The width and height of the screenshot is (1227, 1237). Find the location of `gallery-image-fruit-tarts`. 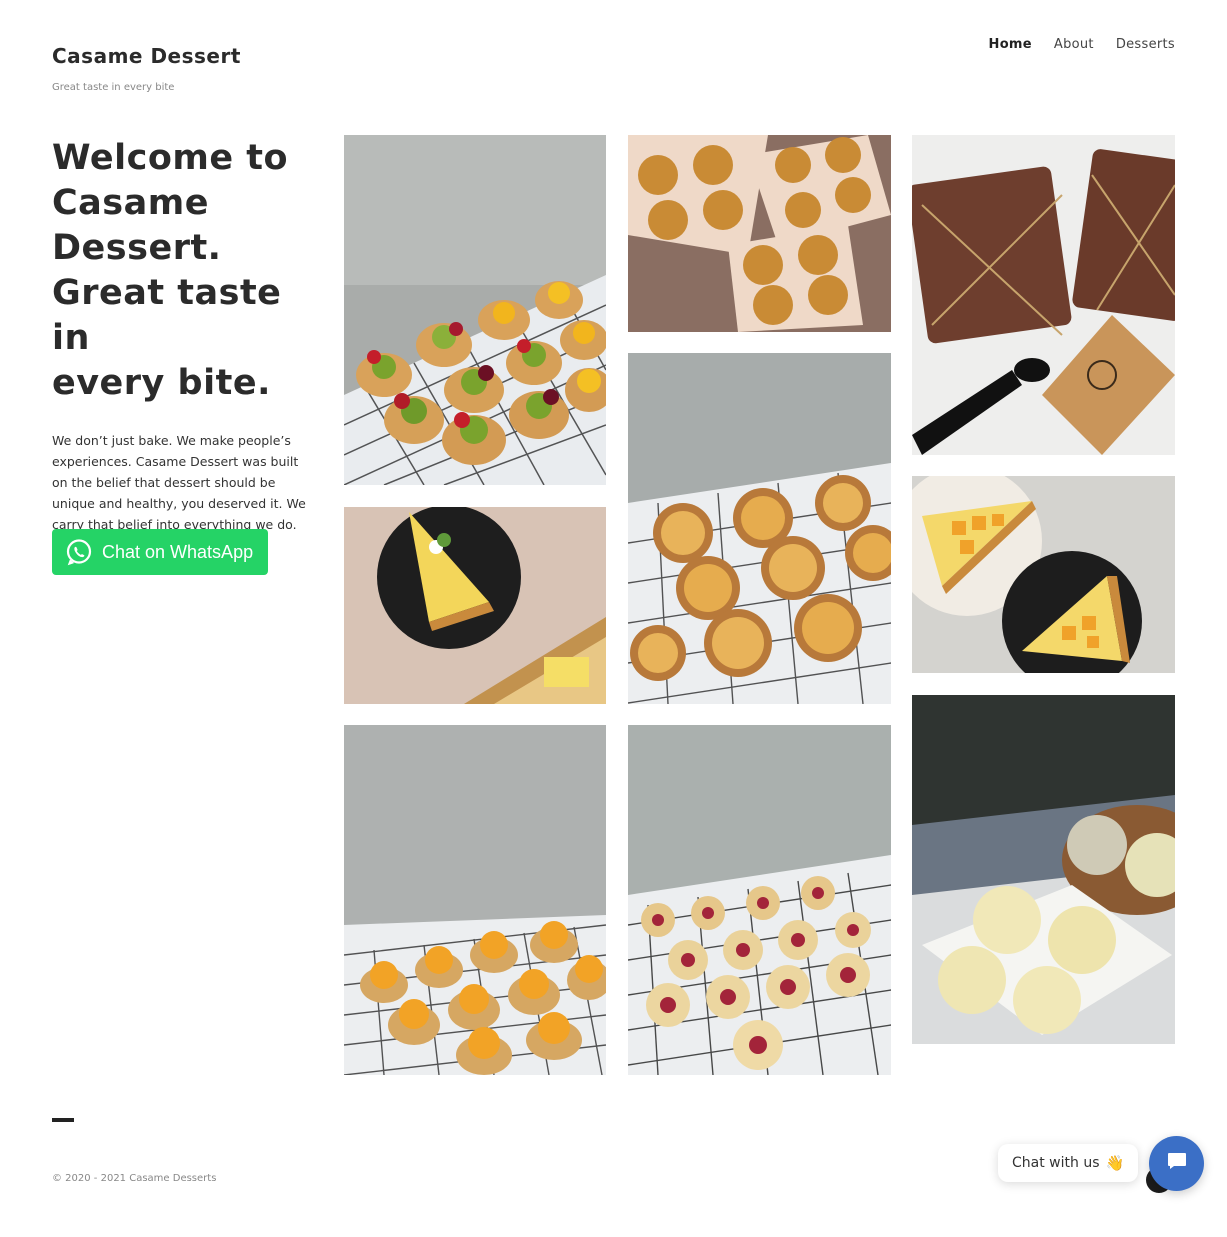

gallery-image-fruit-tarts is located at coordinates (475, 310).